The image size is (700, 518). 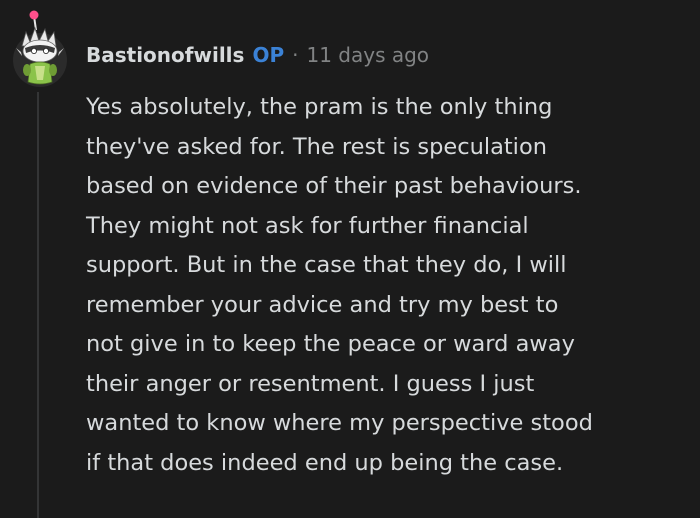 What do you see at coordinates (322, 304) in the screenshot?
I see `comment-body-line: remember your advice and try my best to` at bounding box center [322, 304].